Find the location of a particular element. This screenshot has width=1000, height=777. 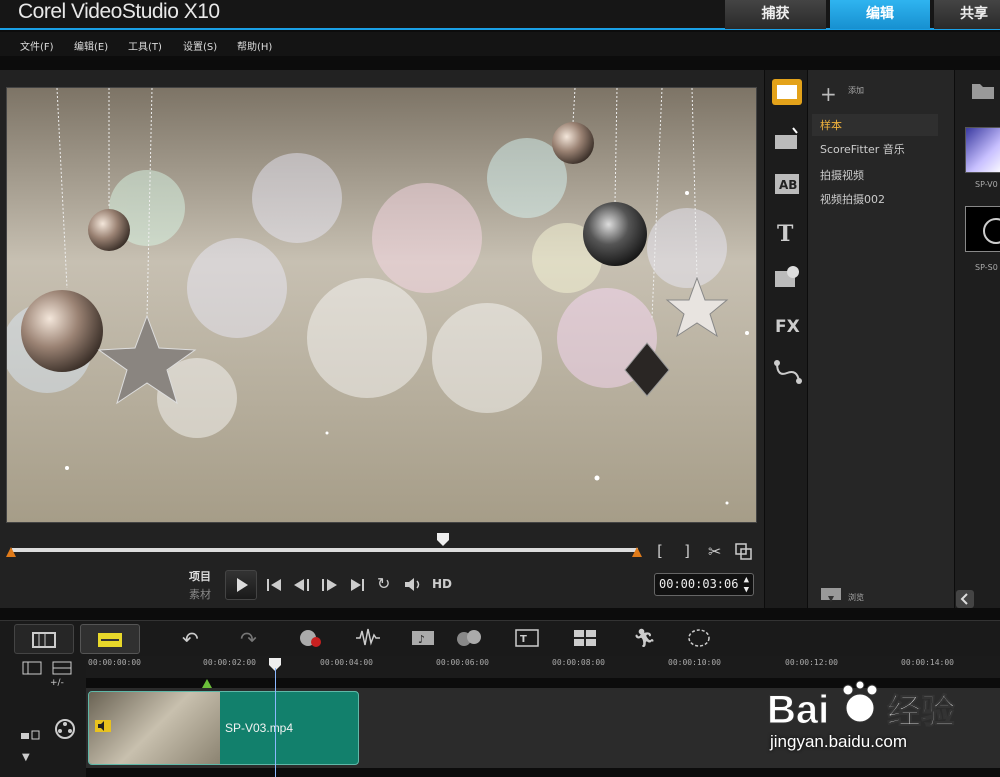

folder-icon is located at coordinates (983, 90).